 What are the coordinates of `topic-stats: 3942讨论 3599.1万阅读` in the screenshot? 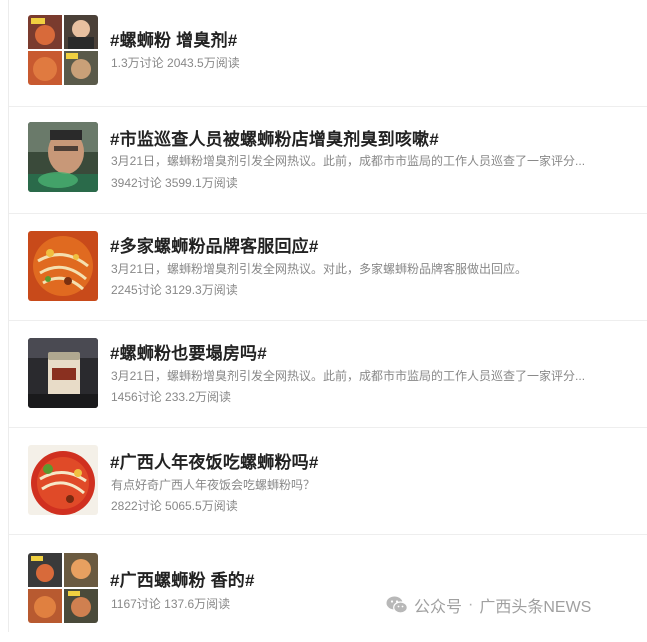 It's located at (174, 183).